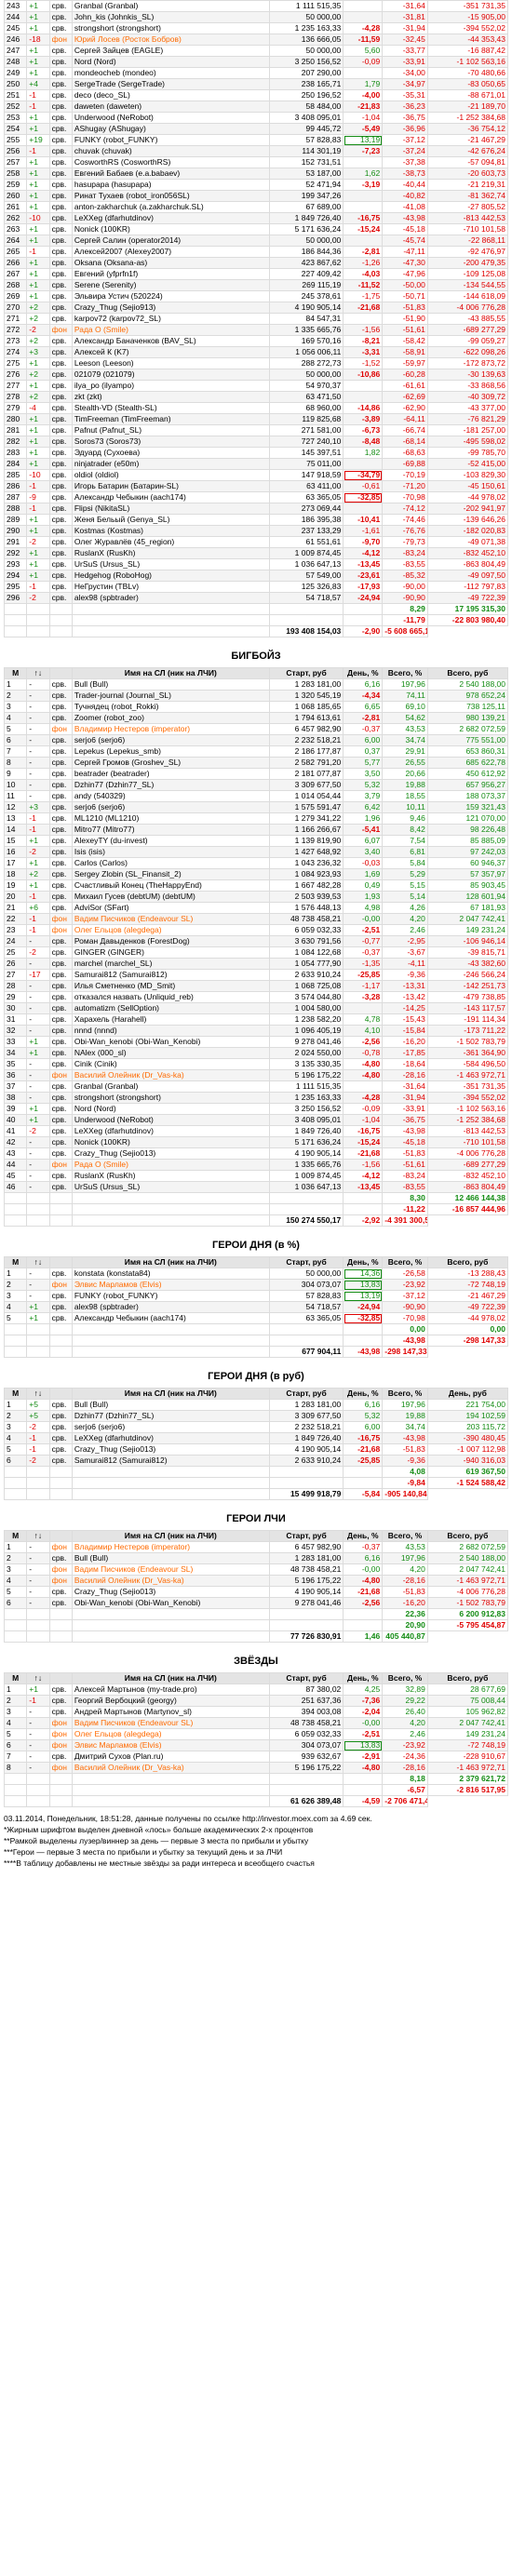 The width and height of the screenshot is (512, 2576). I want to click on cell-total-rub: -863 804,49, so click(467, 564).